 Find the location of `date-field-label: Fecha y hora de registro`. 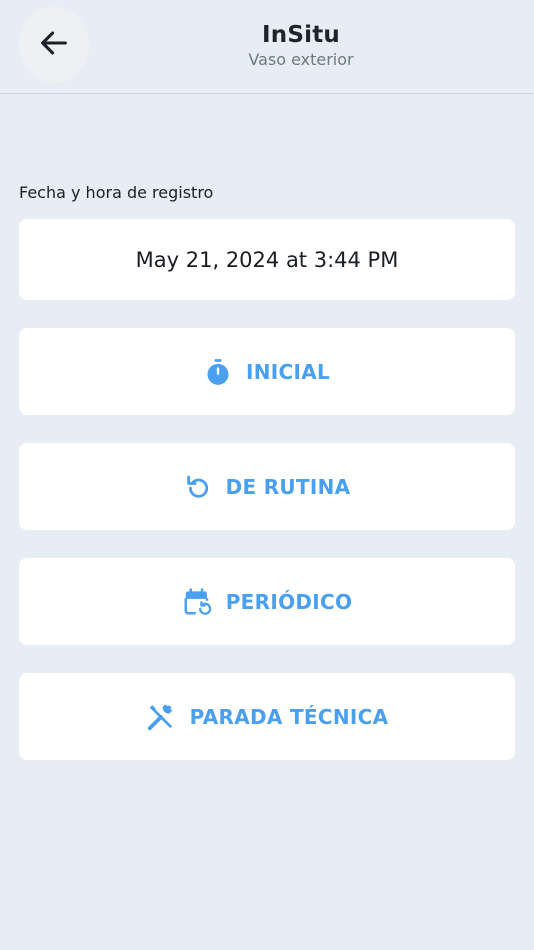

date-field-label: Fecha y hora de registro is located at coordinates (116, 192).